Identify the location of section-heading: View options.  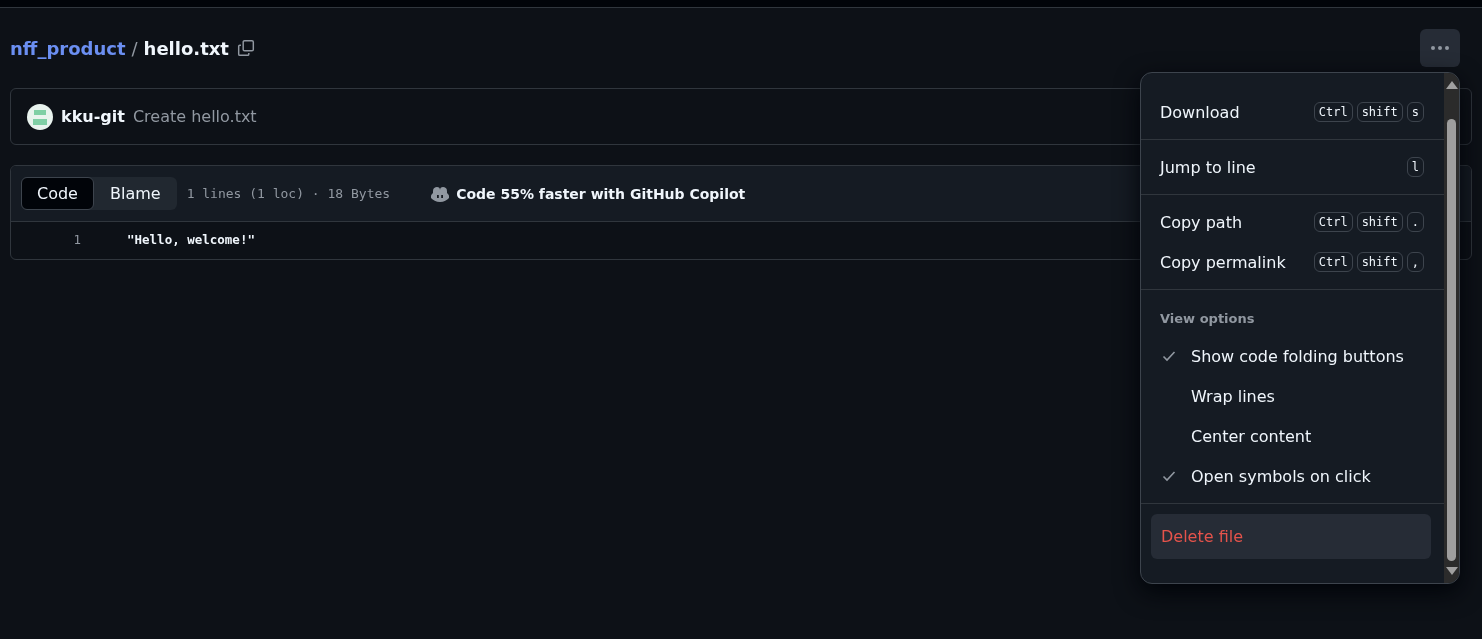
(1207, 319).